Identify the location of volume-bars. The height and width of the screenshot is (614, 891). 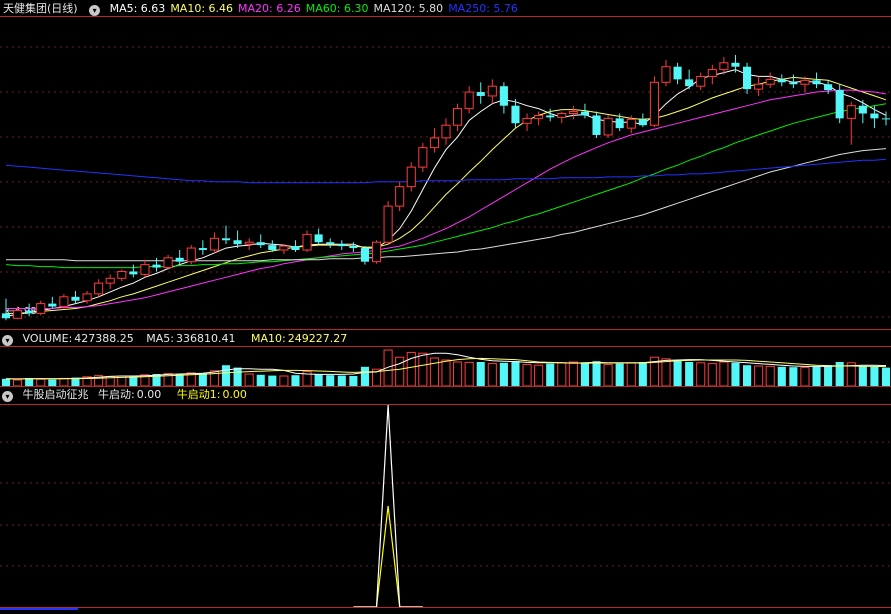
(446, 368).